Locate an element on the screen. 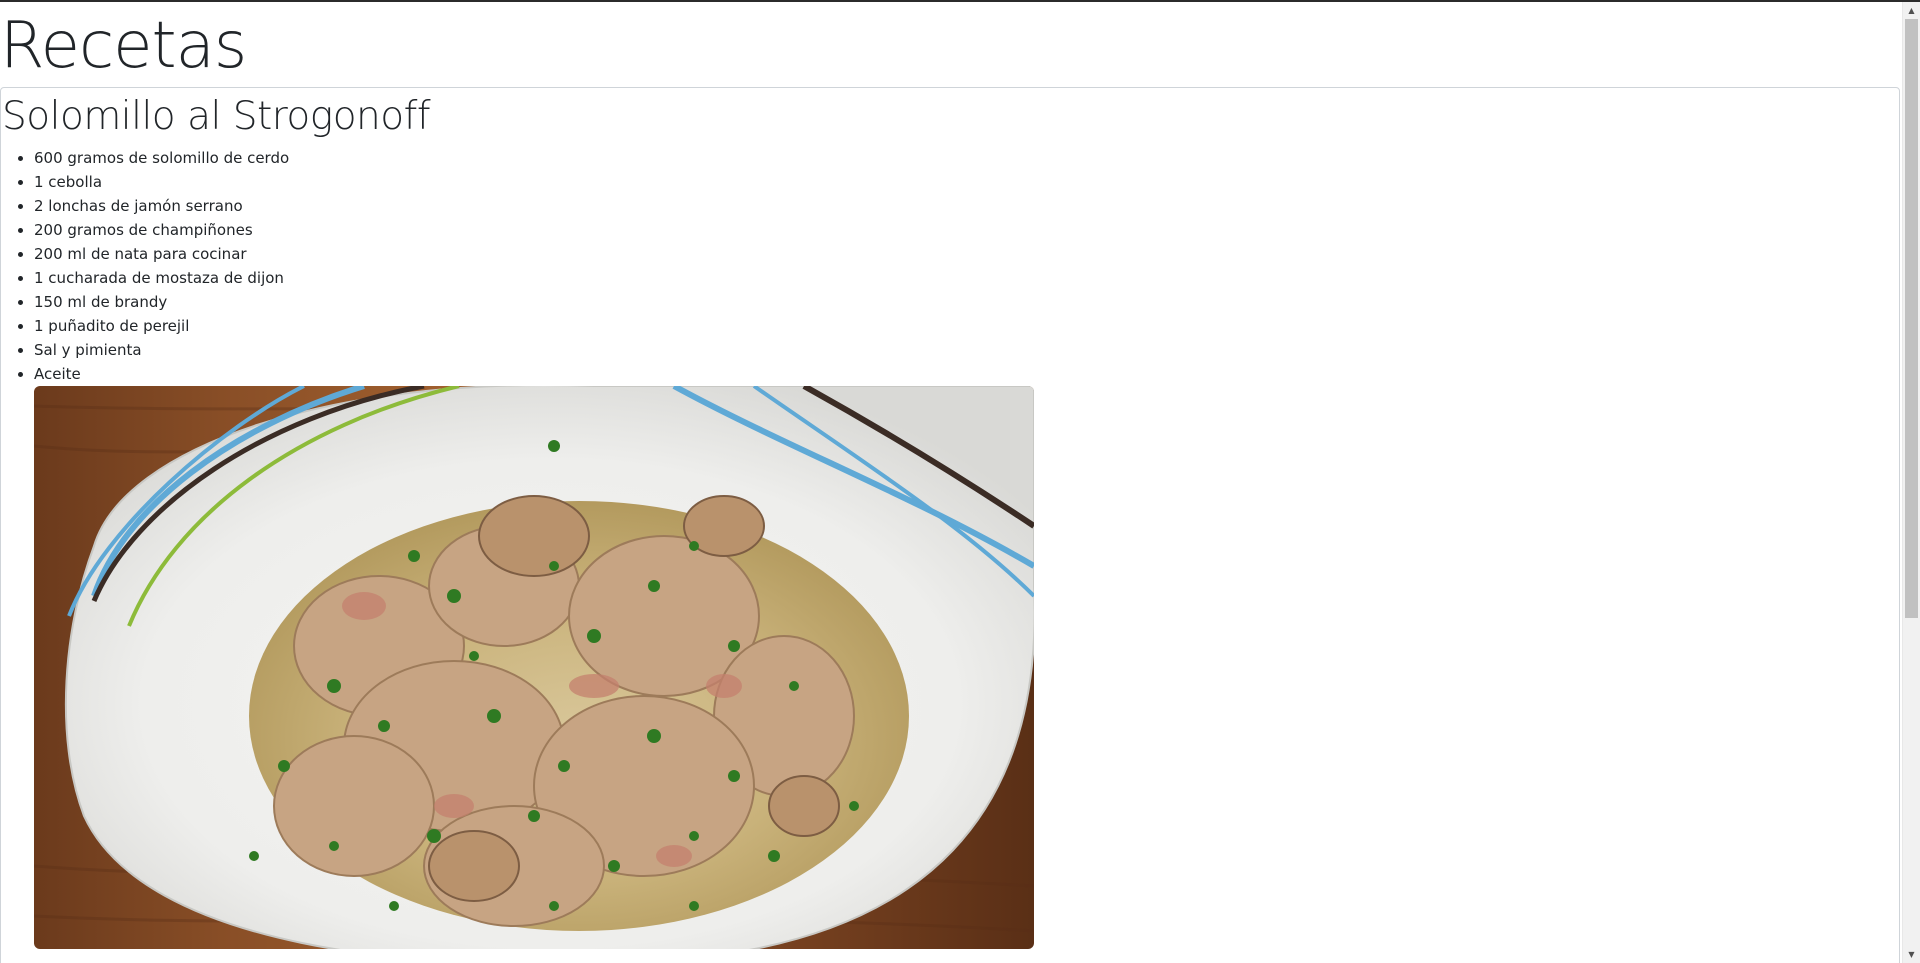  scroll-down-arrow-icon: ▼ is located at coordinates (1911, 954).